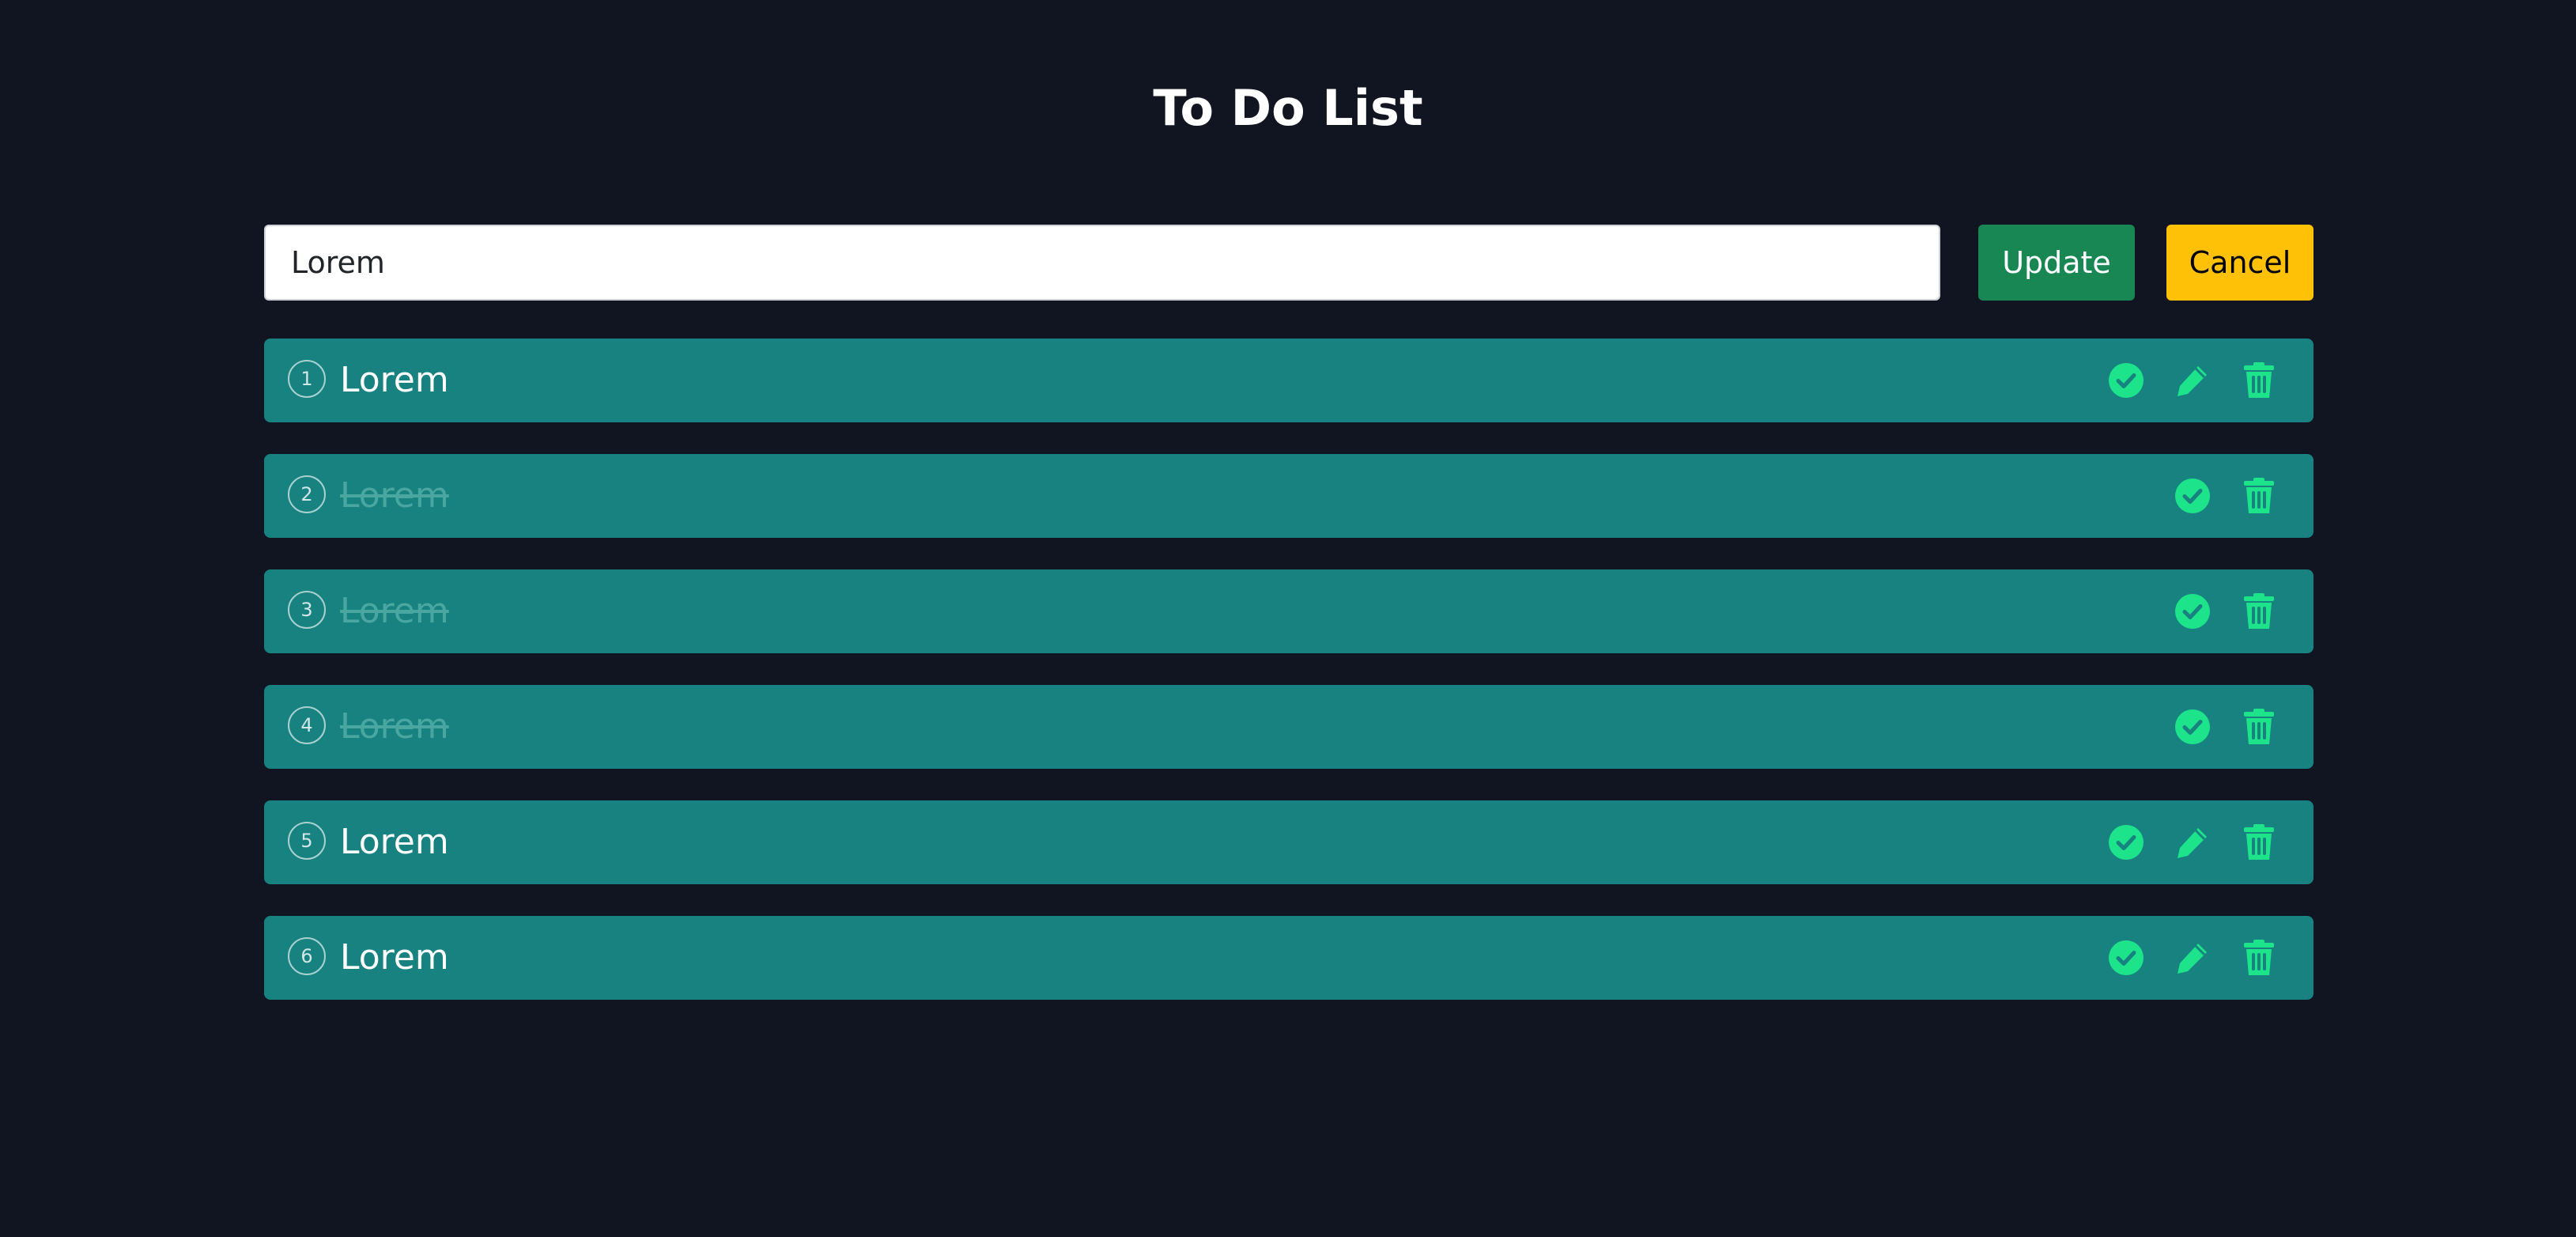 This screenshot has height=1237, width=2576. I want to click on task-number: 1, so click(307, 379).